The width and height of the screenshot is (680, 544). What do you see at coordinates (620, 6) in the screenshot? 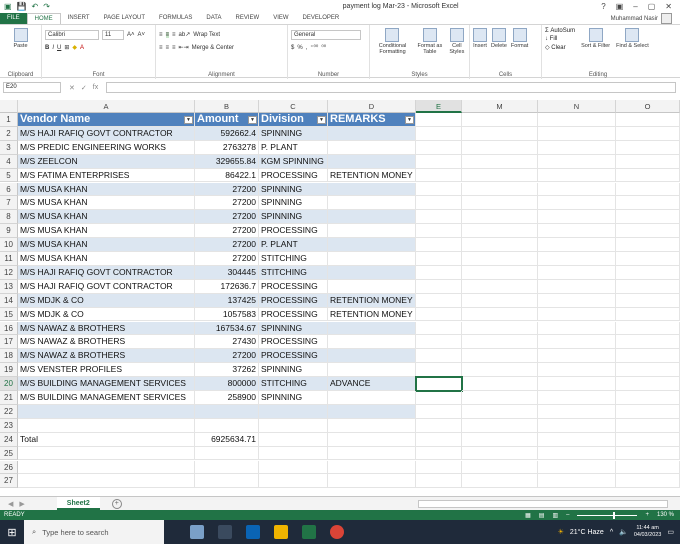
I see `ribbon-display-icon: ▣` at bounding box center [620, 6].